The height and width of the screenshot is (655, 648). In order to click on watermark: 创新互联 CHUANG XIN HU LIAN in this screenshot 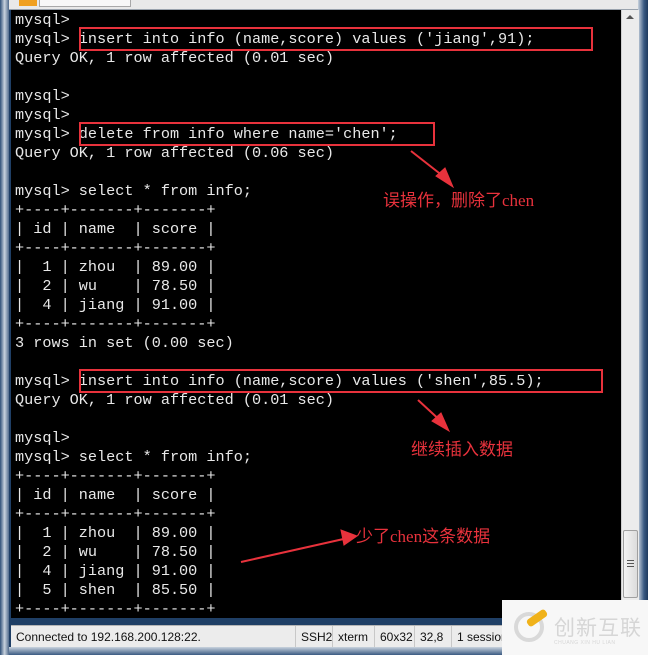, I will do `click(575, 627)`.